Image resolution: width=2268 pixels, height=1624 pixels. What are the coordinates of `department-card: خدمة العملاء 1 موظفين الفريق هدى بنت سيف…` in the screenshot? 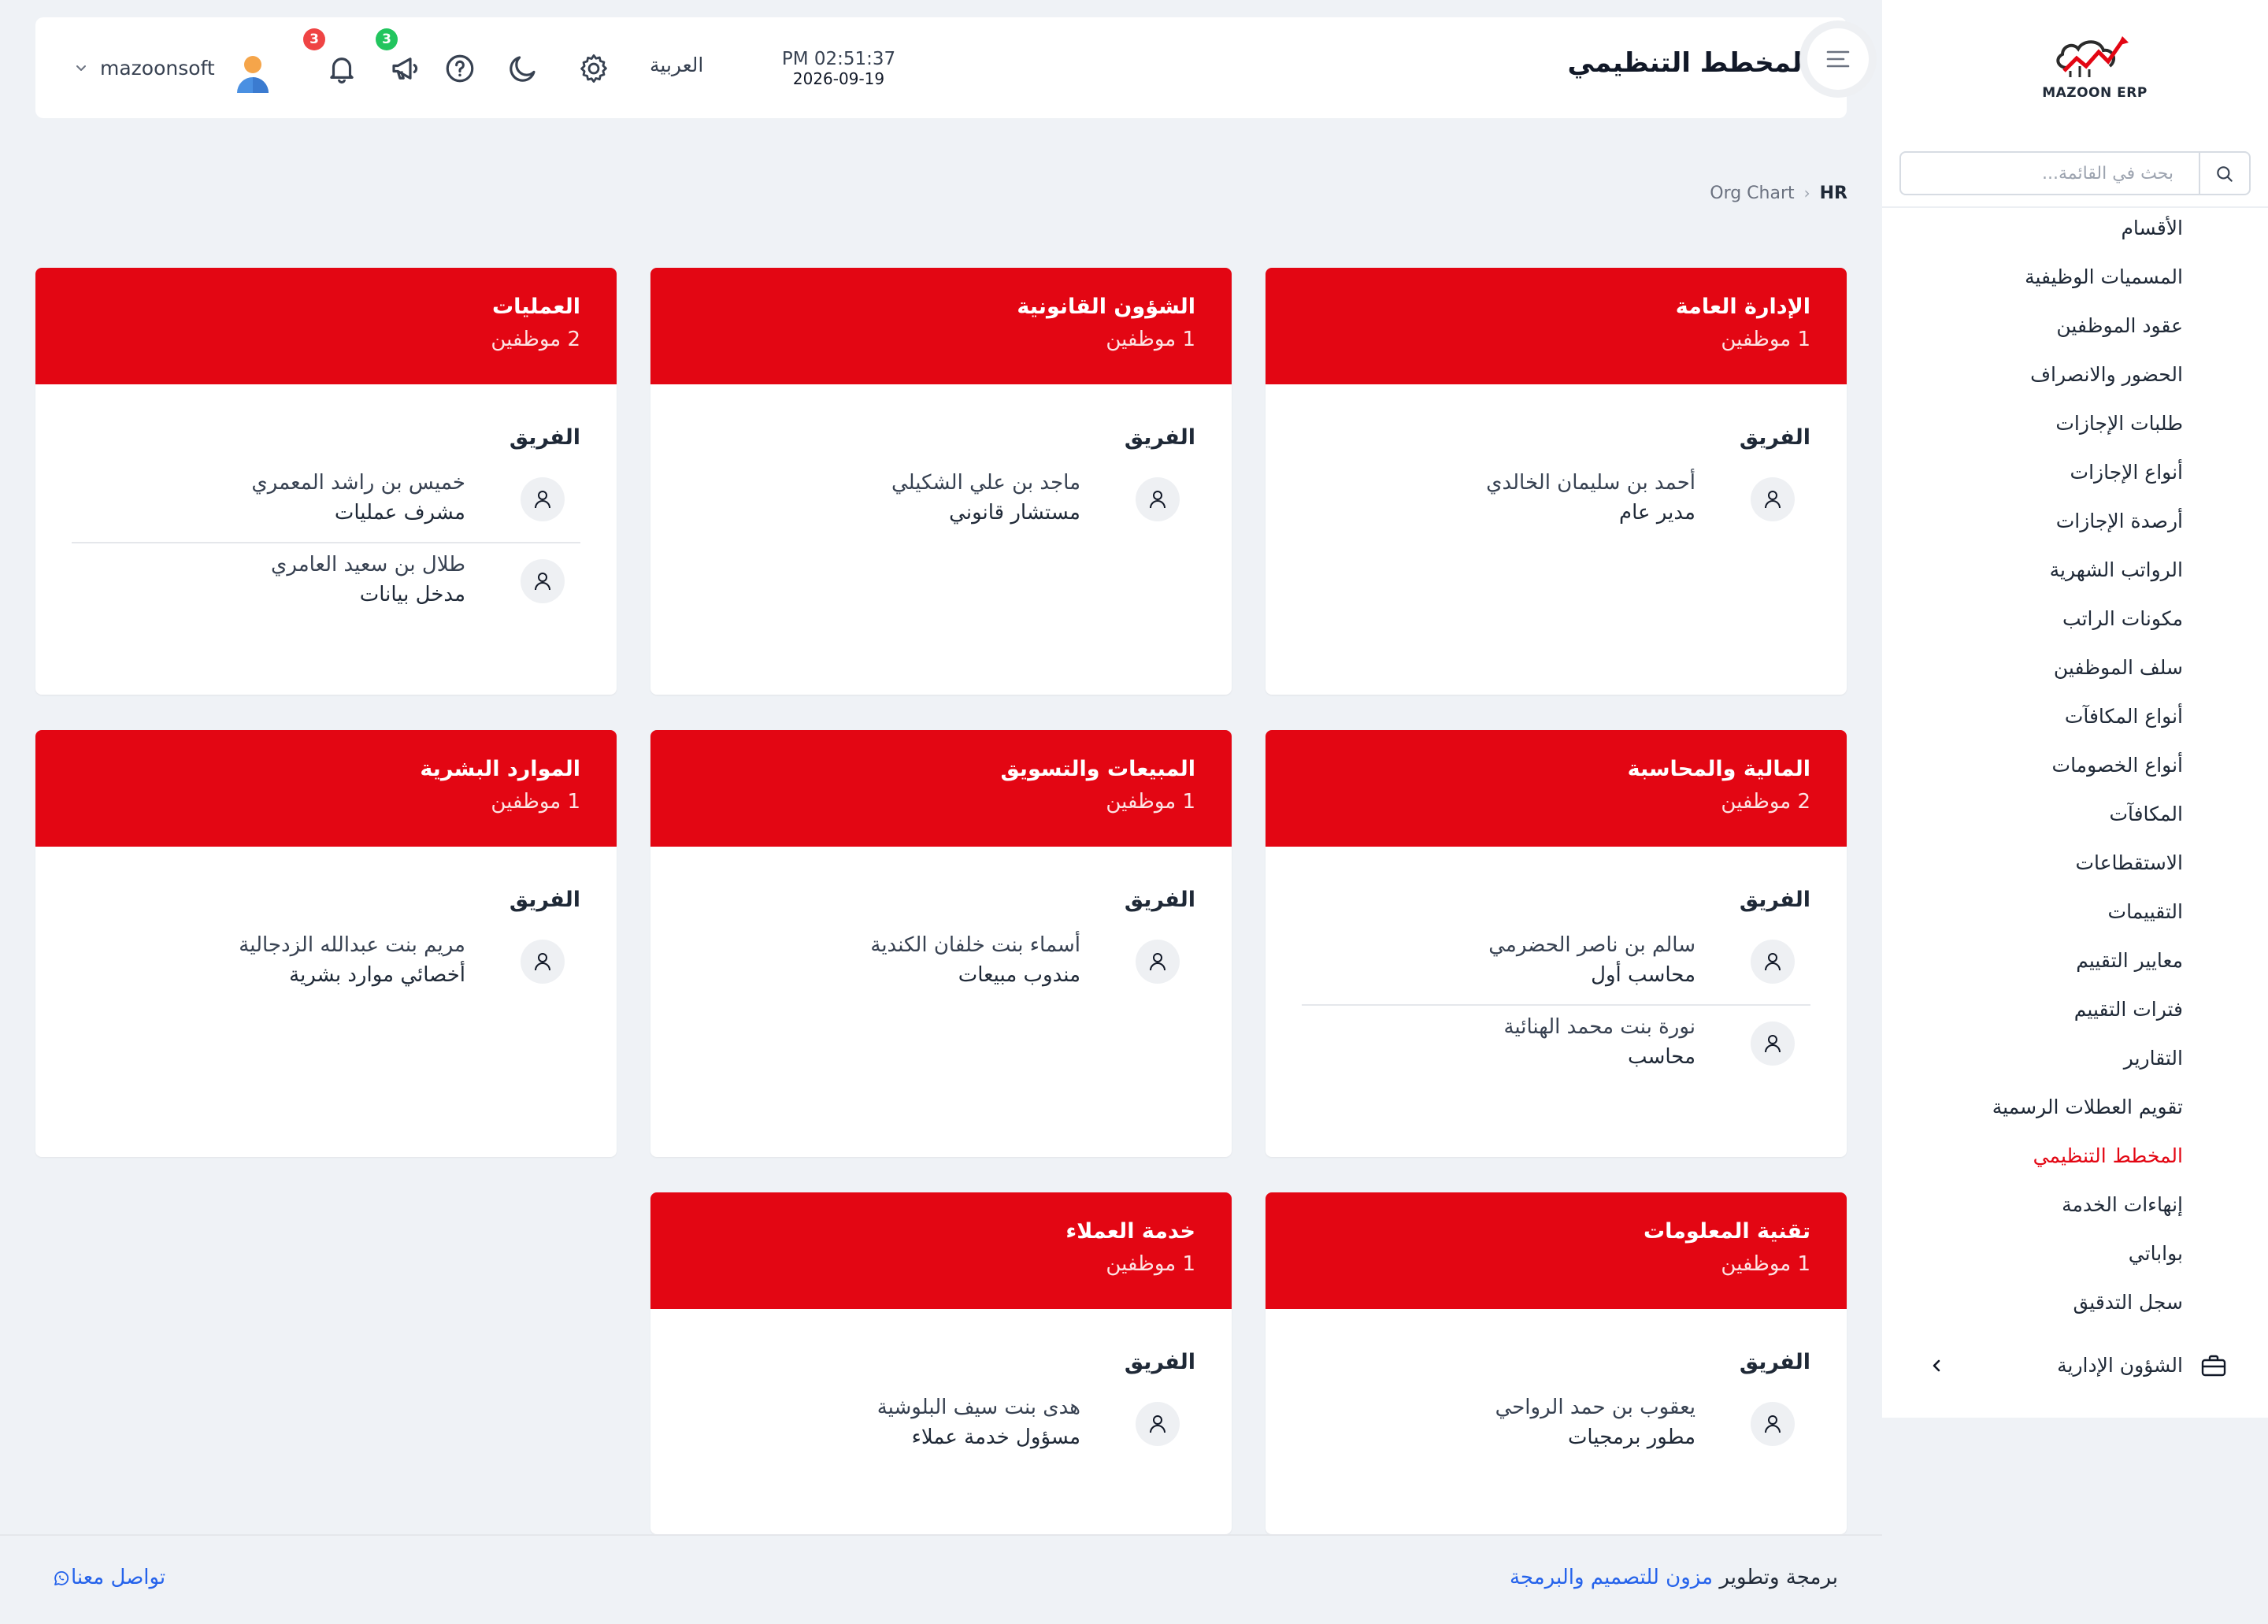 It's located at (941, 1363).